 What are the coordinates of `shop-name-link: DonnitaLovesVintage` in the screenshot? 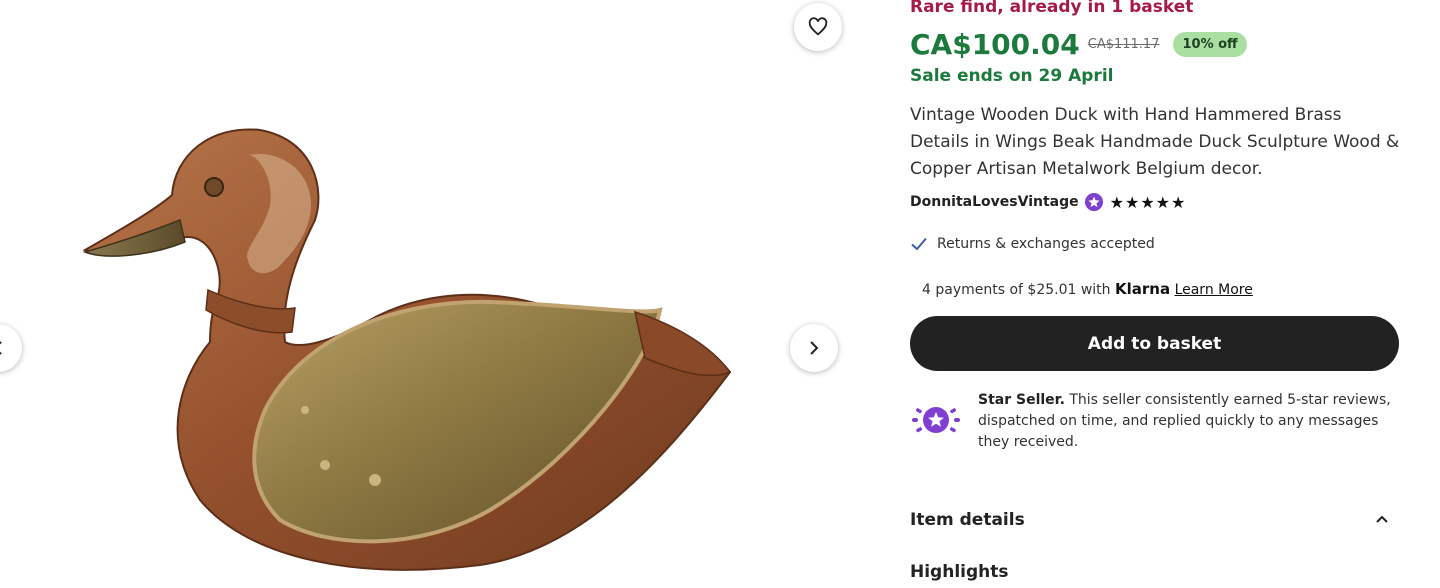 It's located at (994, 202).